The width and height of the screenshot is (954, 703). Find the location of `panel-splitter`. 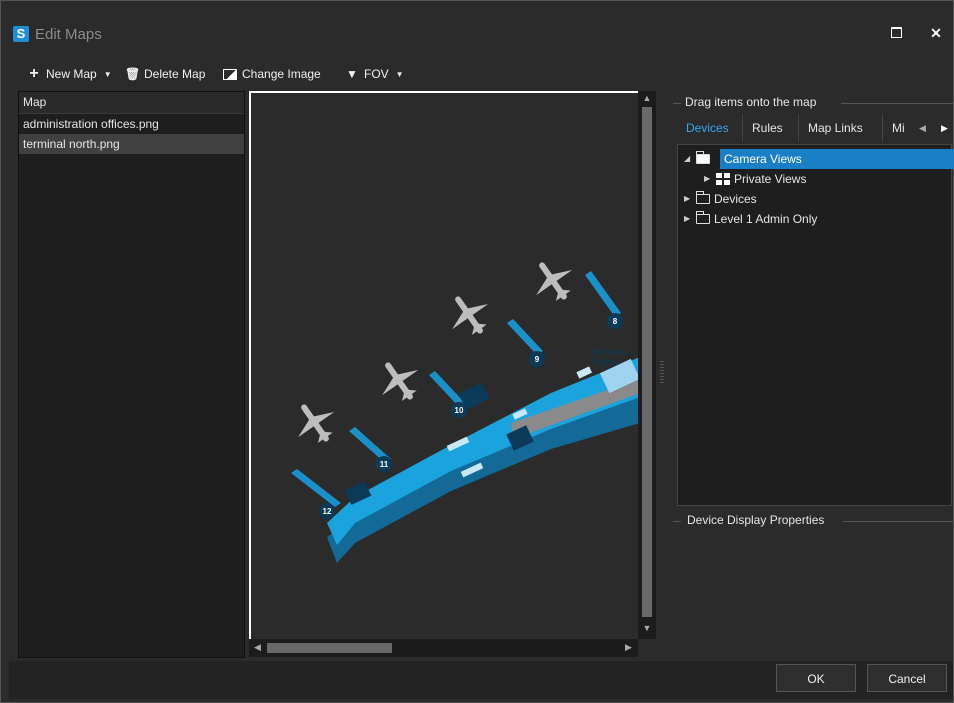

panel-splitter is located at coordinates (662, 373).